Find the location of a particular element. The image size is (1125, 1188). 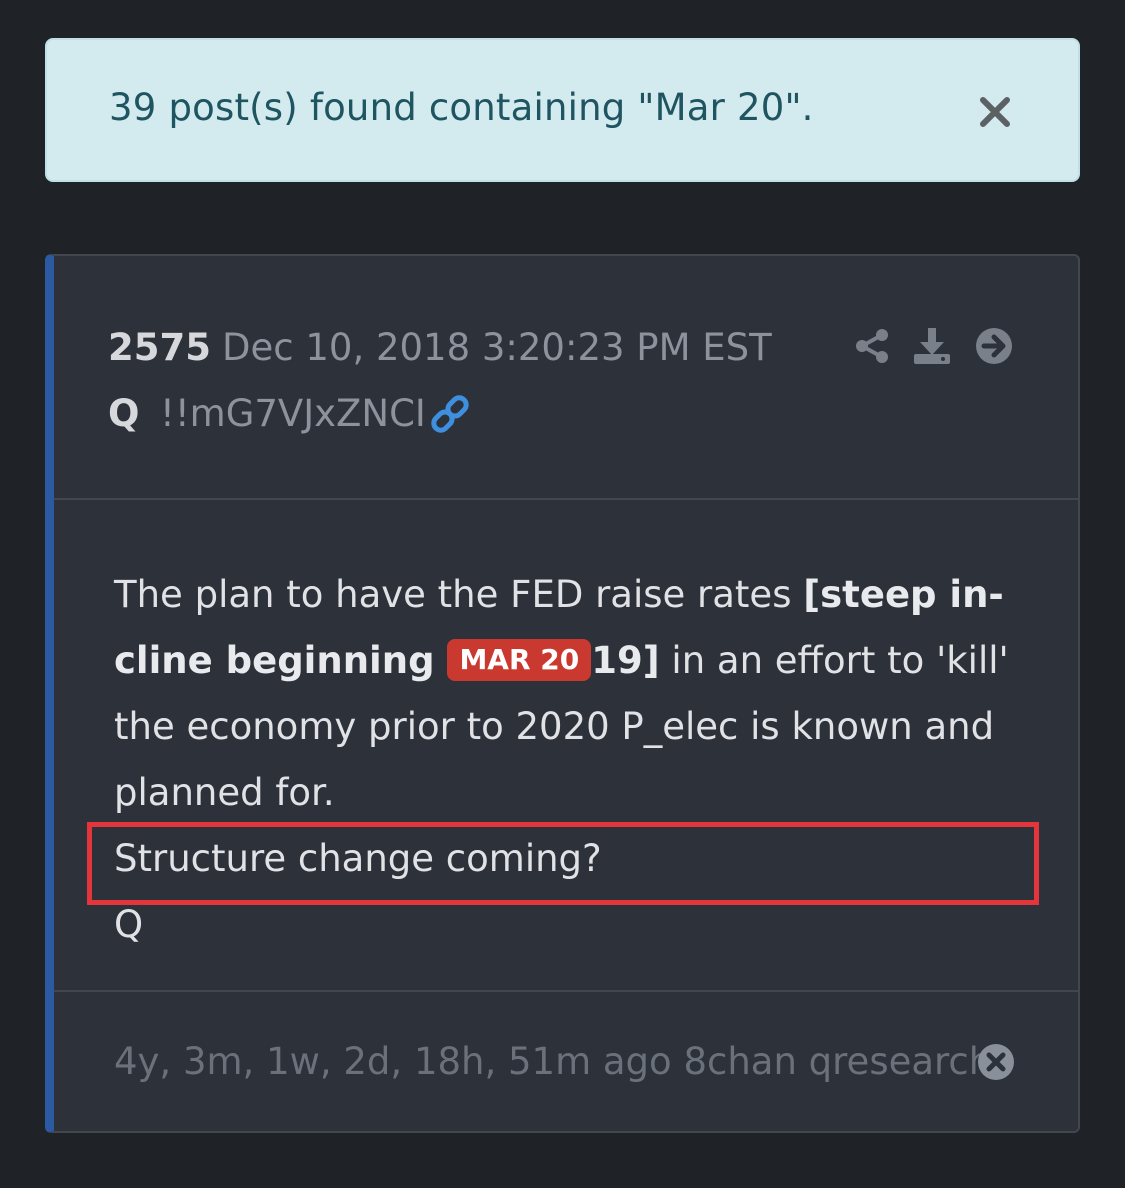

close-circle-icon is located at coordinates (996, 1062).